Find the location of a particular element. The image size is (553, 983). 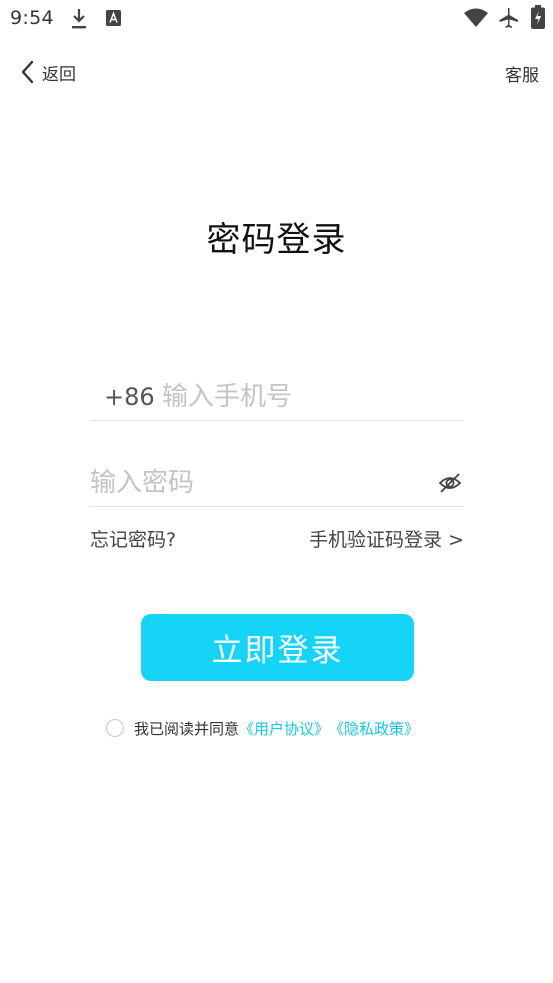

password-field is located at coordinates (277, 483).